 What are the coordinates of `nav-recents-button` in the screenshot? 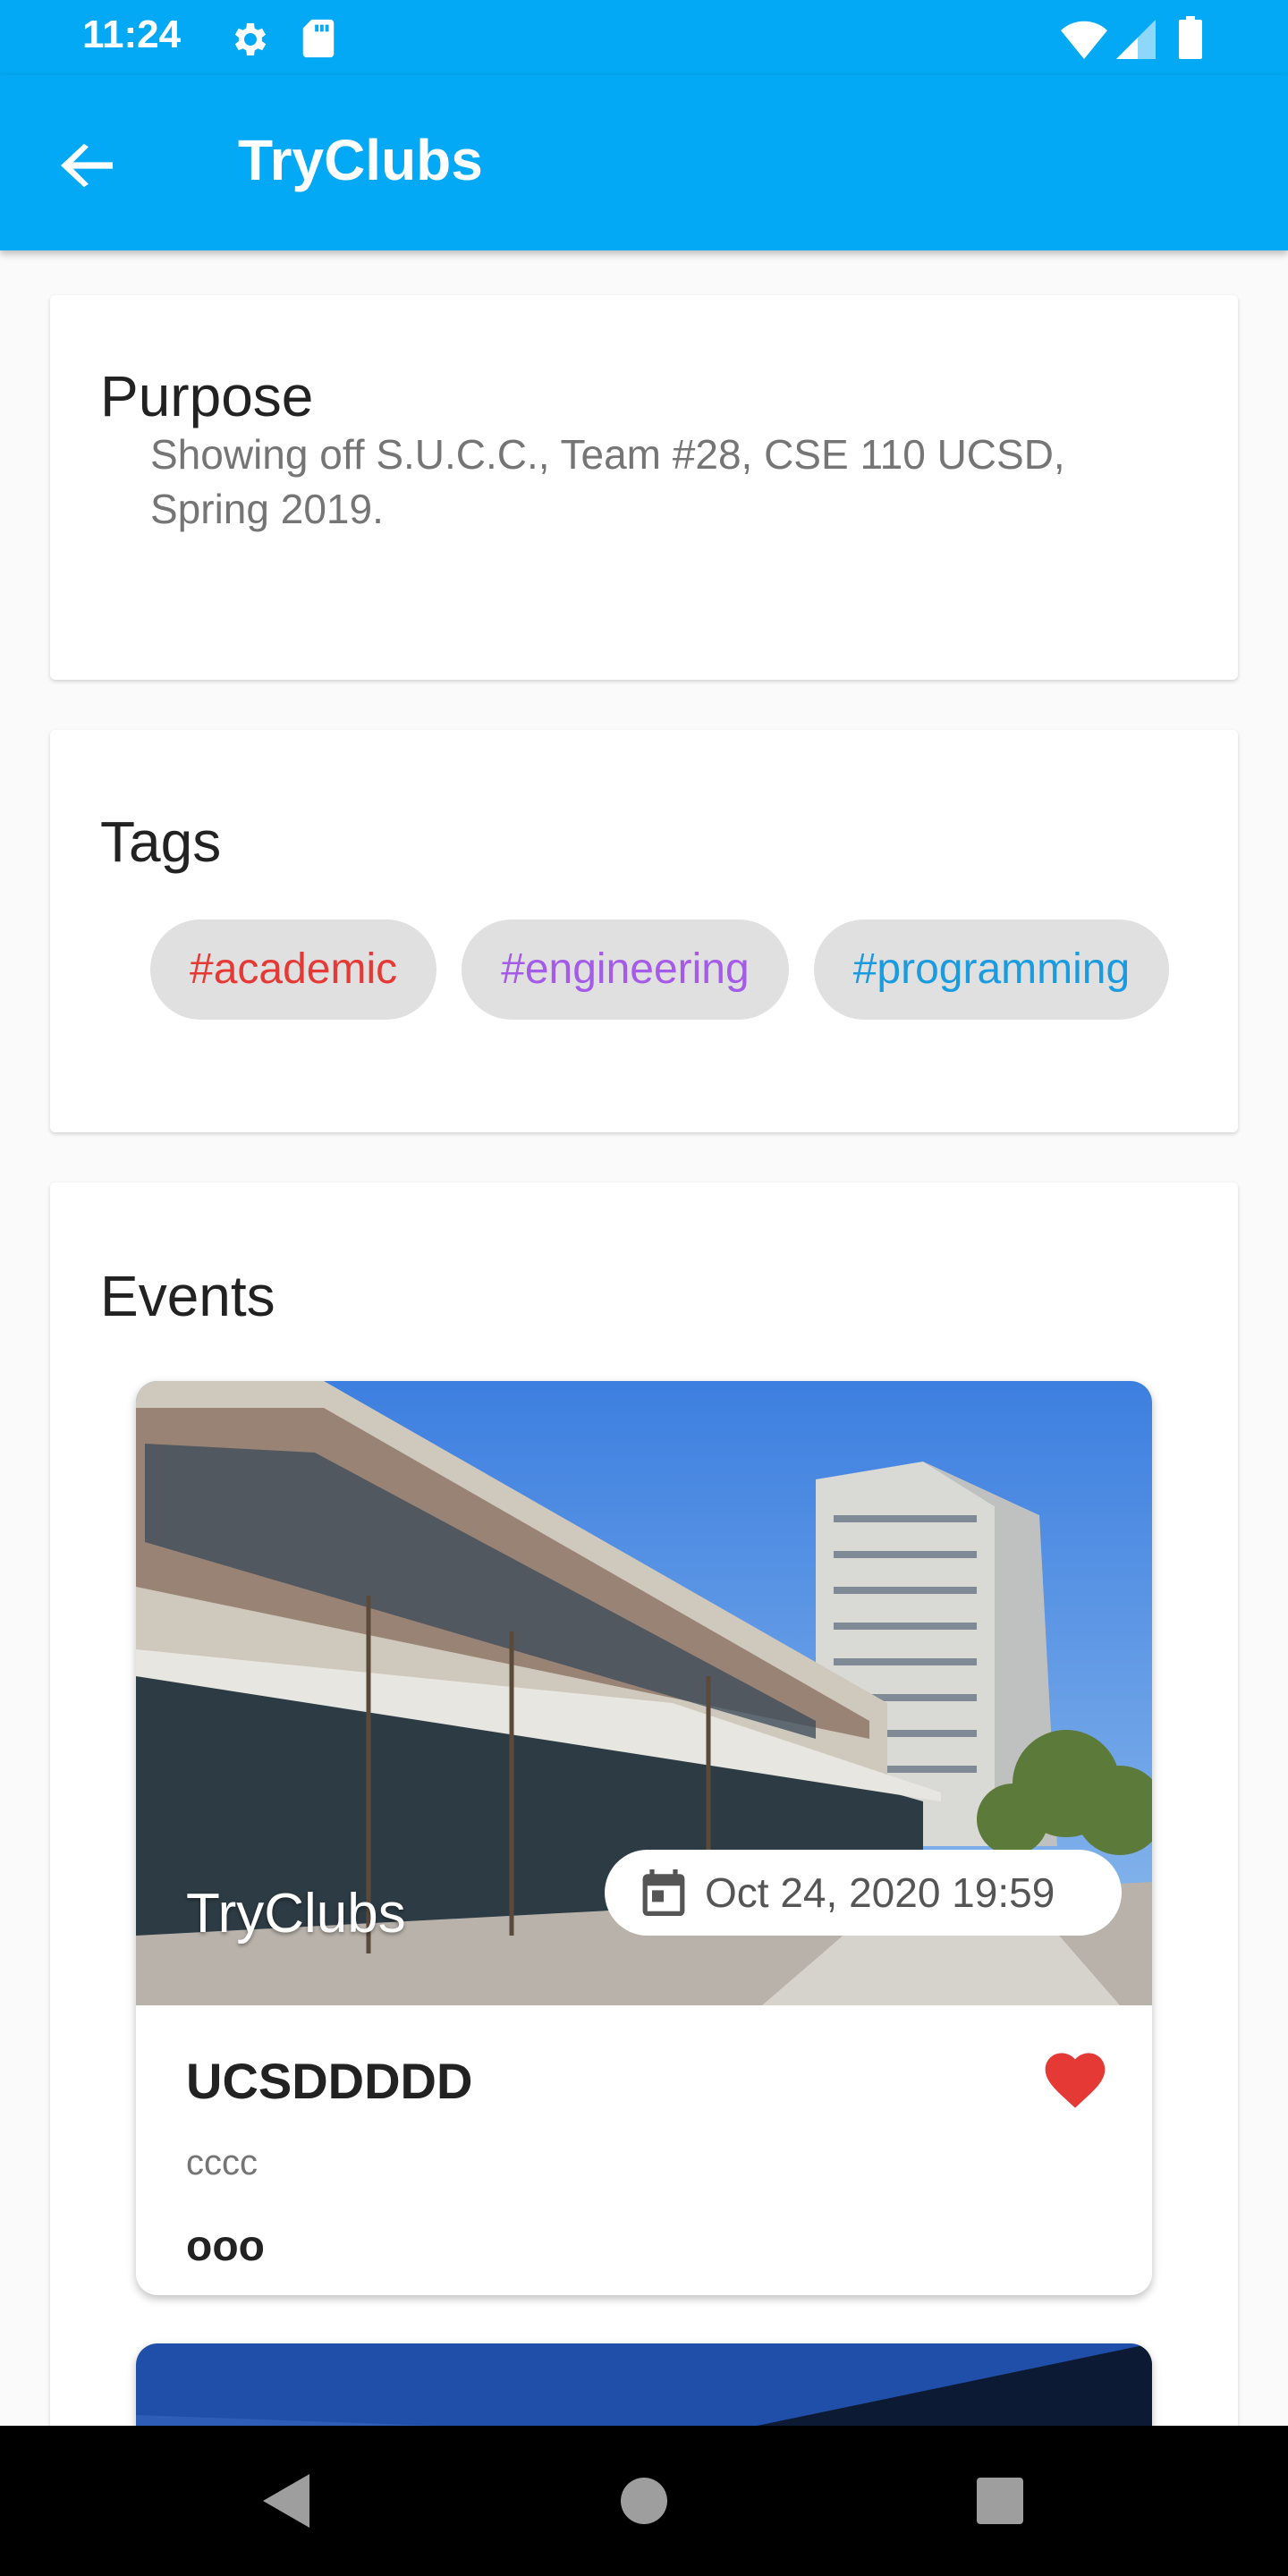 It's located at (1000, 2501).